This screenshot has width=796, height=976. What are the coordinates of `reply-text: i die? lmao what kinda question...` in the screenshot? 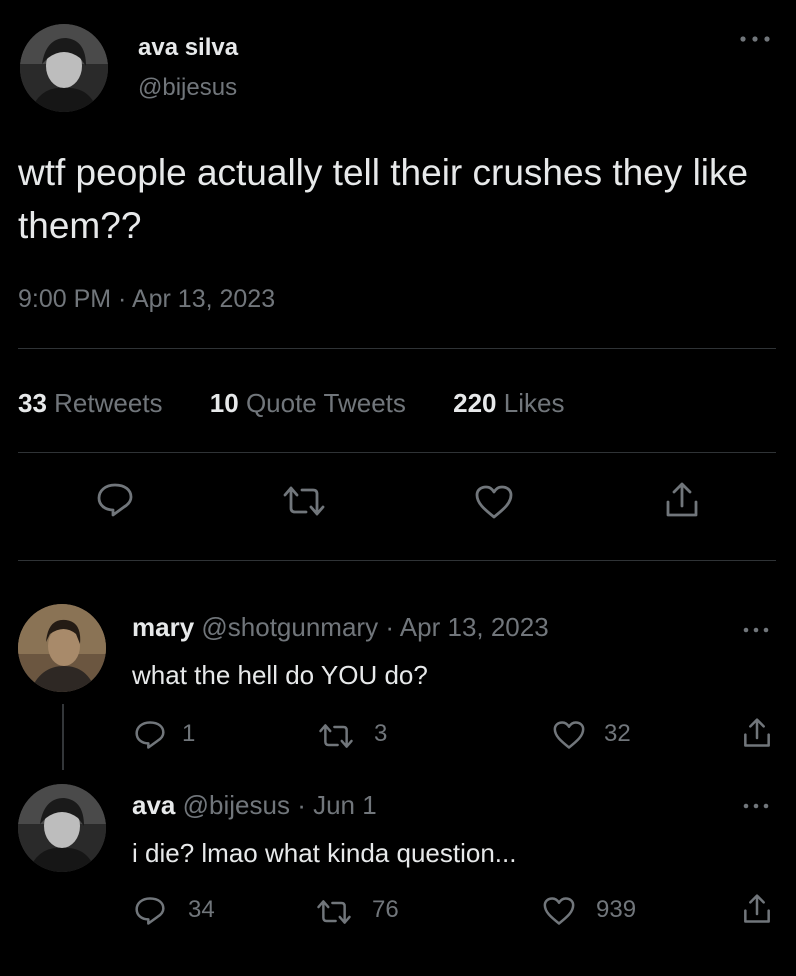 It's located at (324, 853).